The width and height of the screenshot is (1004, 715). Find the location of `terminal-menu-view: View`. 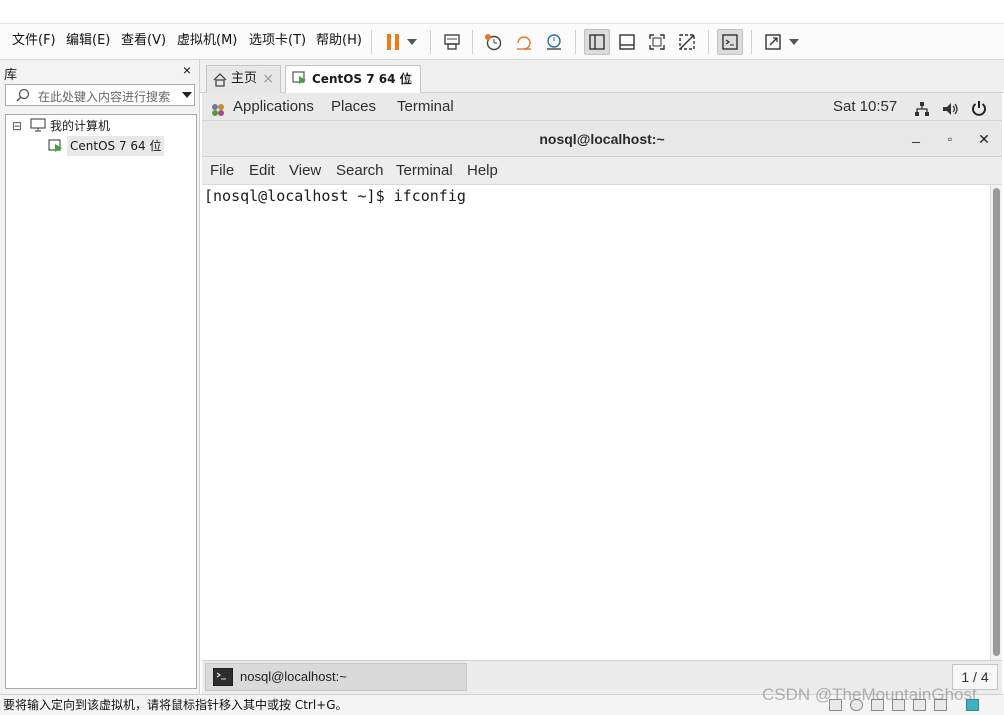

terminal-menu-view: View is located at coordinates (305, 171).